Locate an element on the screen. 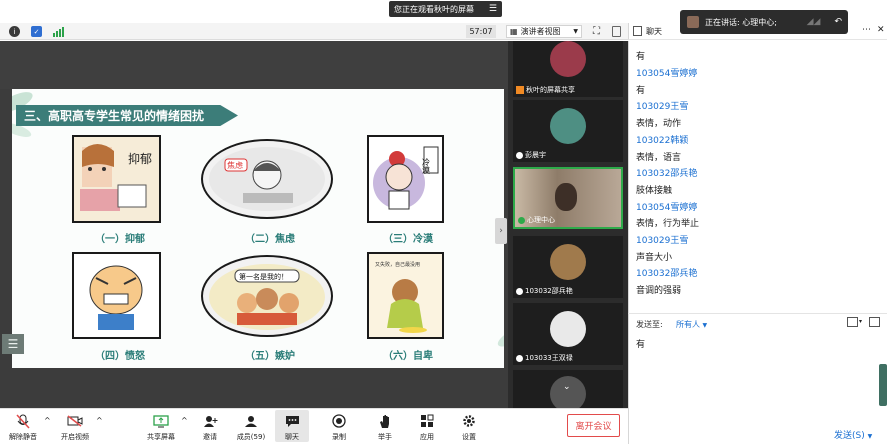 The height and width of the screenshot is (444, 887). add-user-icon is located at coordinates (210, 421).